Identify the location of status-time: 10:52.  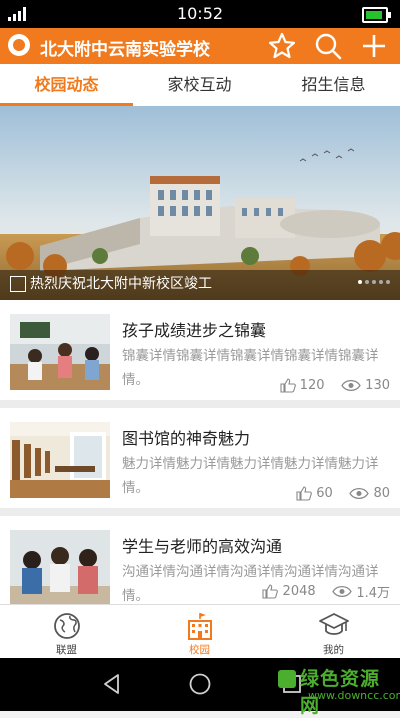
(200, 13).